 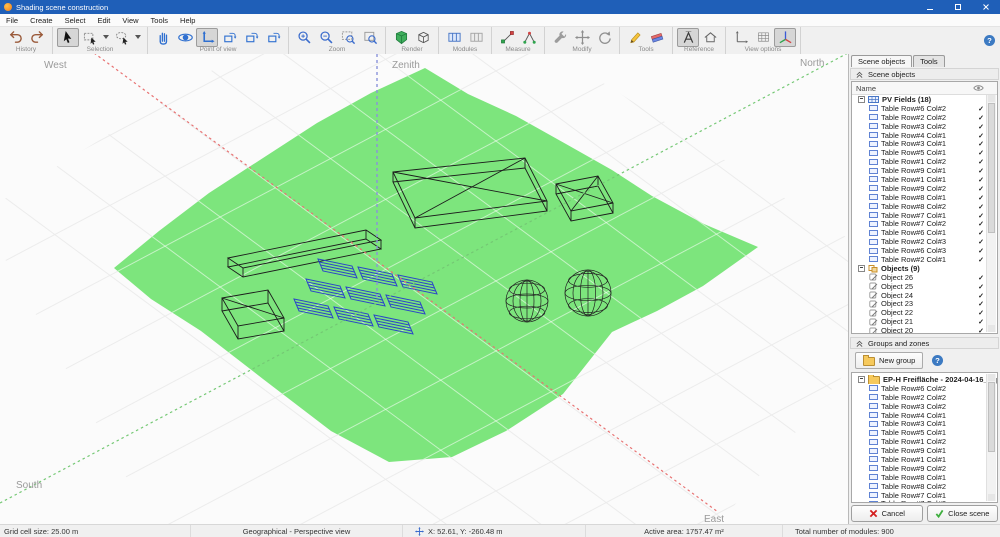 I want to click on menu-item: Tools, so click(x=160, y=20).